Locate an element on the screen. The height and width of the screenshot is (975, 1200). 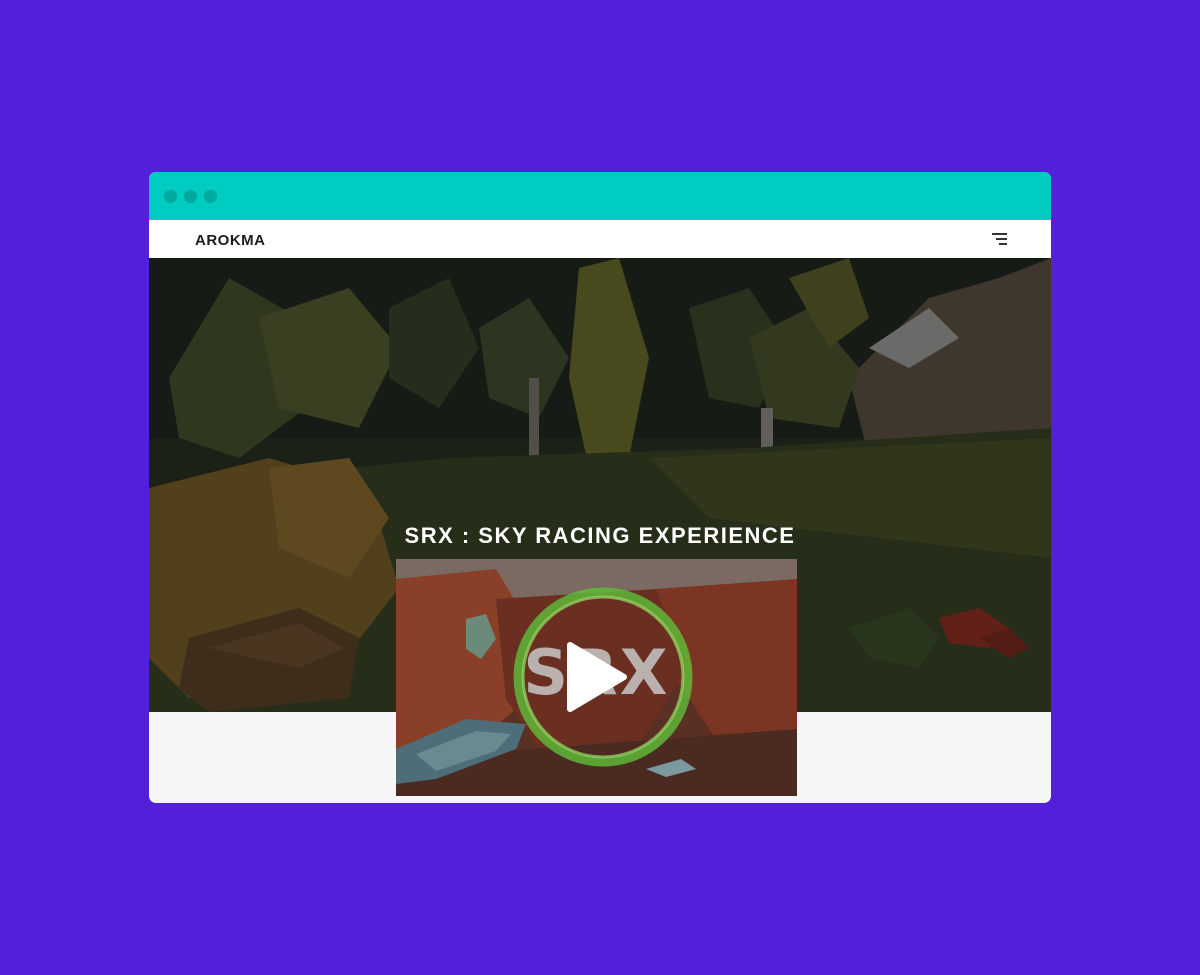
play-icon is located at coordinates (597, 677).